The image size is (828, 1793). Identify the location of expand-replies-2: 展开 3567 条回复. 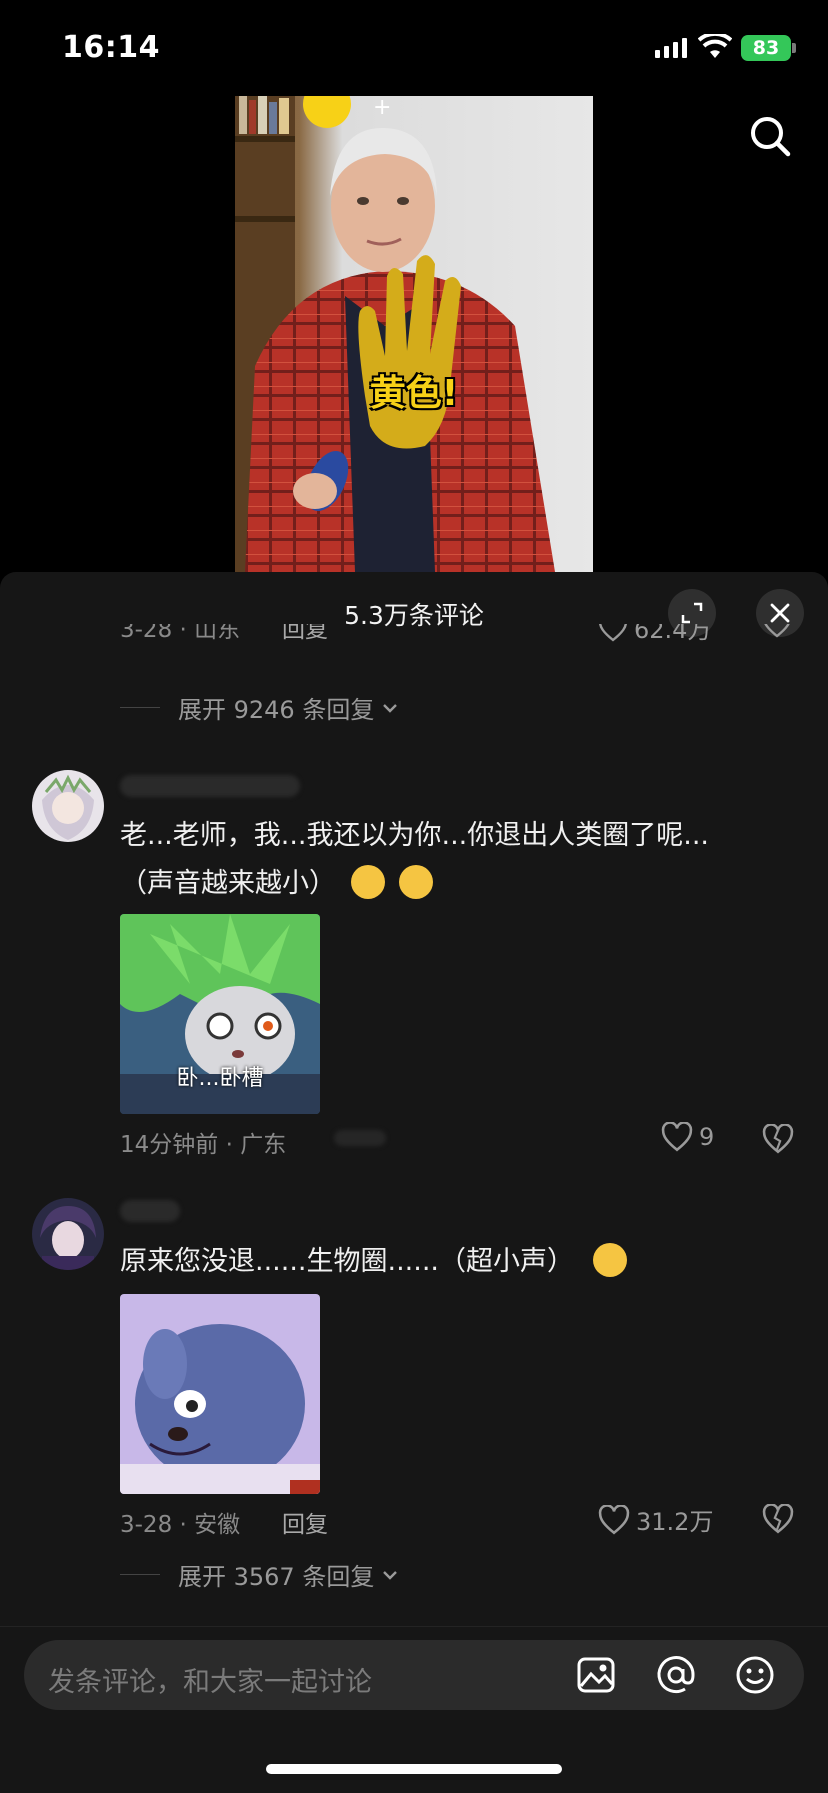
(260, 1574).